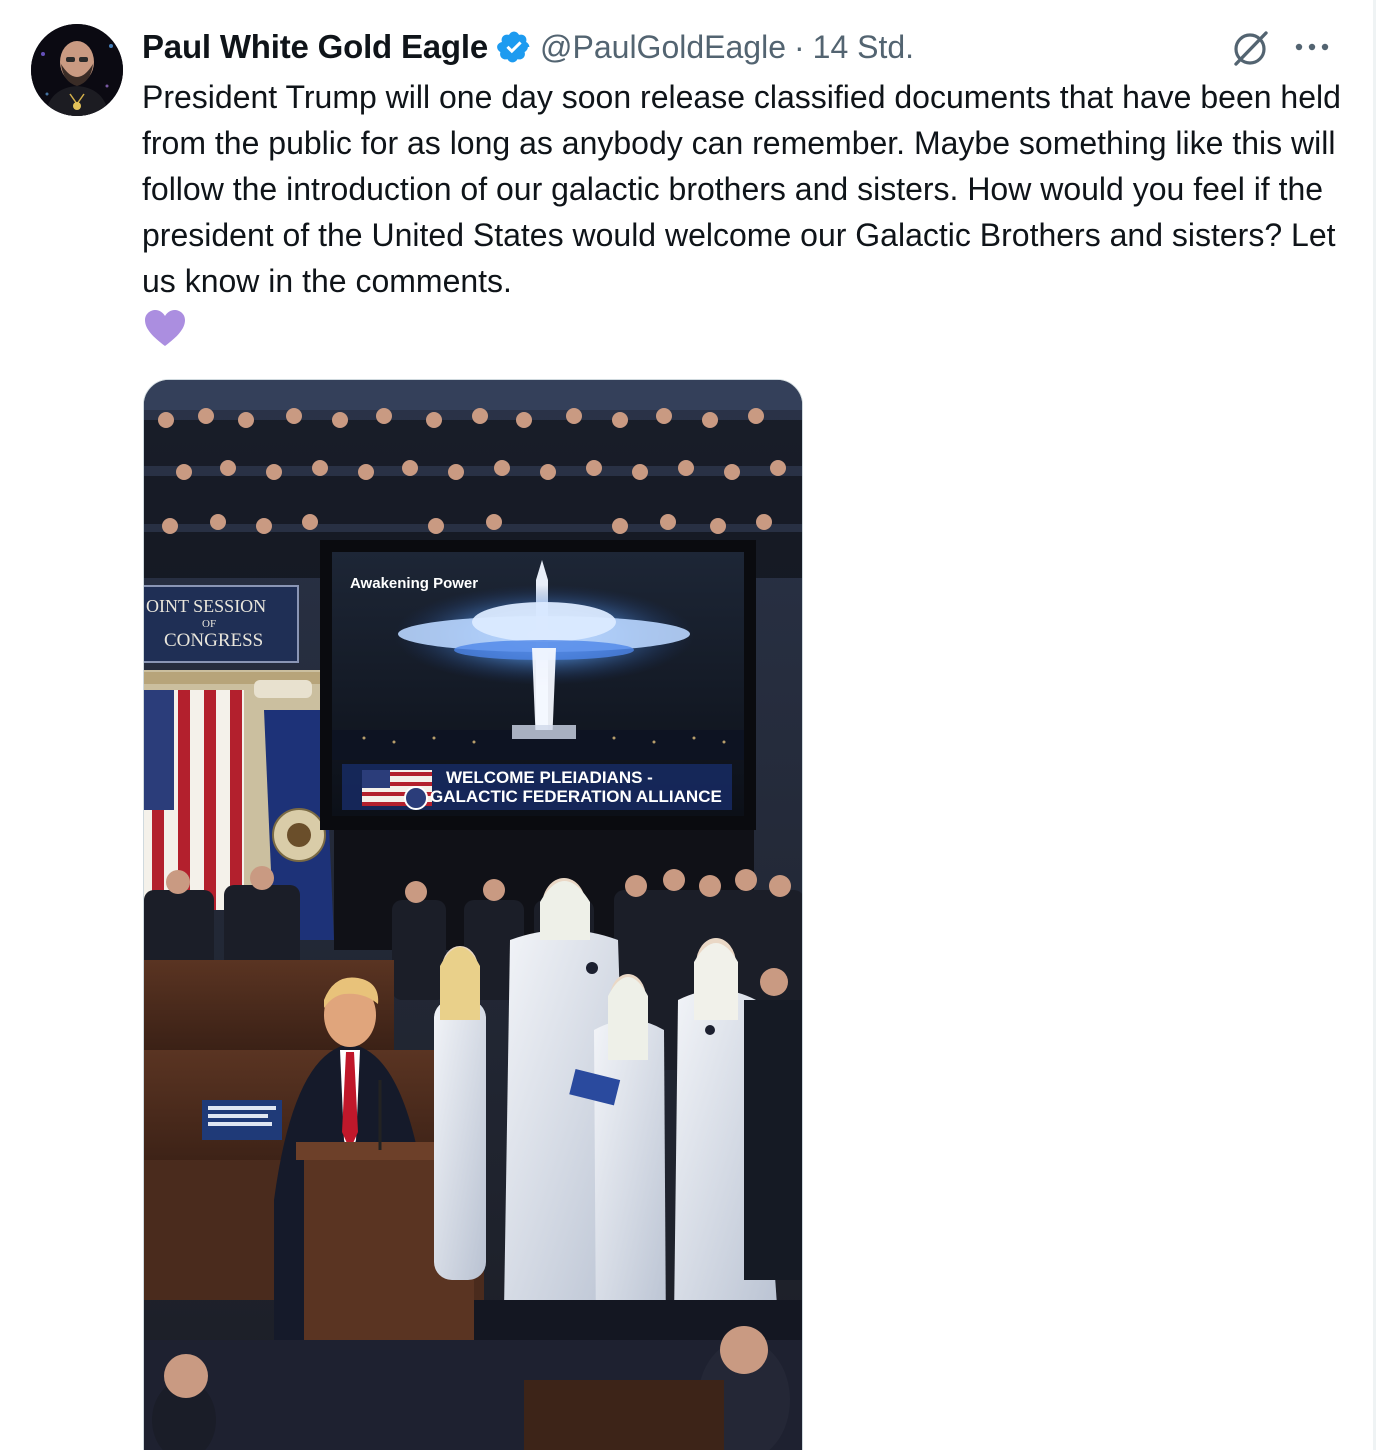  What do you see at coordinates (213, 640) in the screenshot?
I see `session-sign-line3: CONGRESS` at bounding box center [213, 640].